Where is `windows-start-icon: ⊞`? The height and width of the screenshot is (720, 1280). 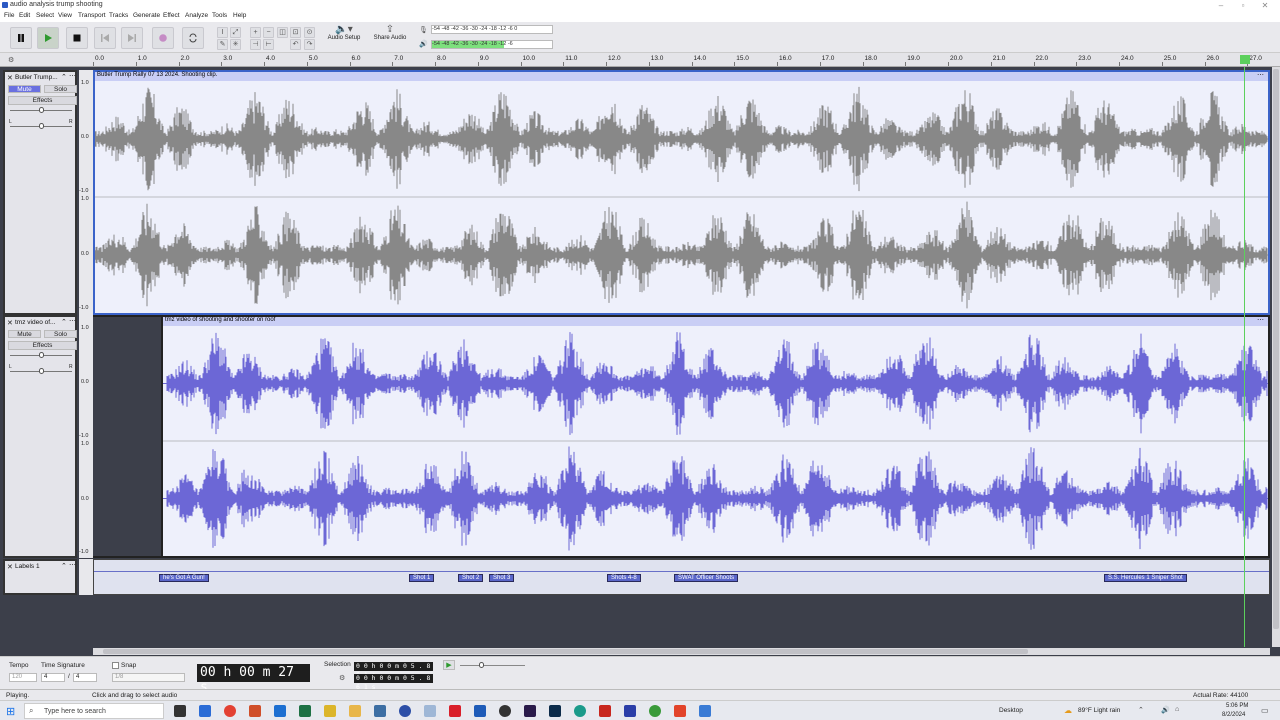
windows-start-icon: ⊞ is located at coordinates (10, 711).